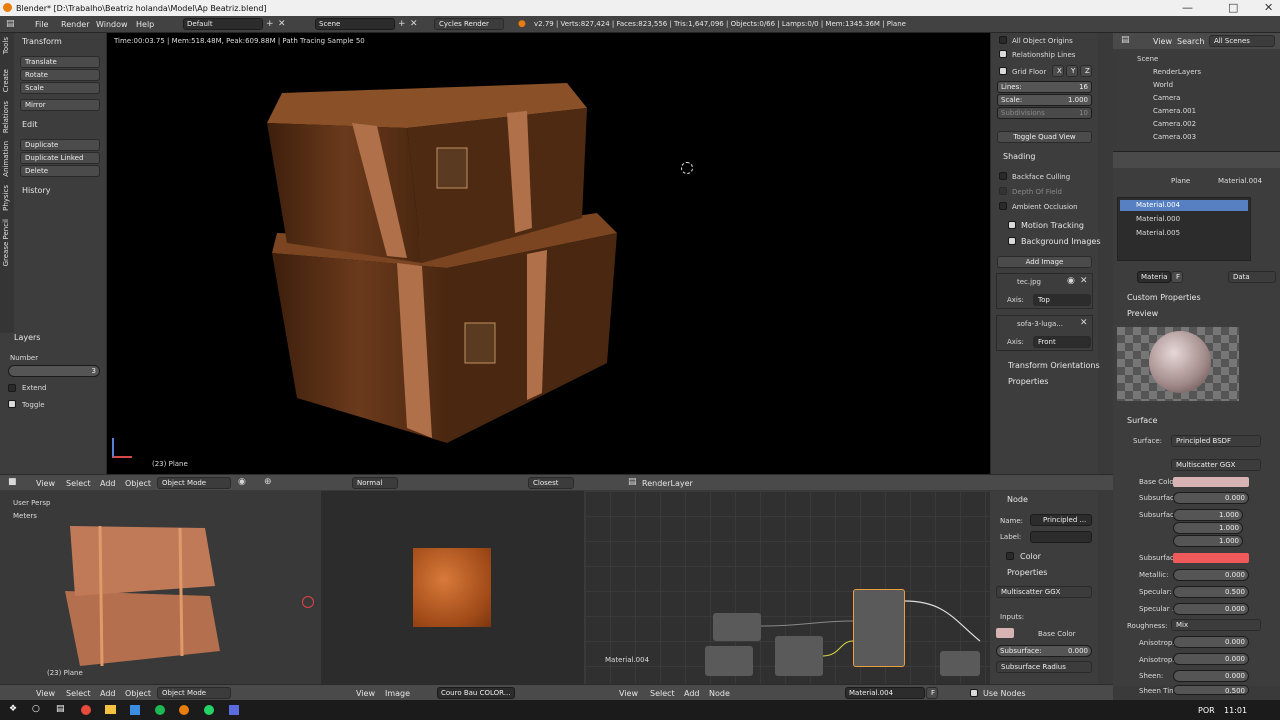  I want to click on specular-tint-field: 0.000, so click(1211, 609).